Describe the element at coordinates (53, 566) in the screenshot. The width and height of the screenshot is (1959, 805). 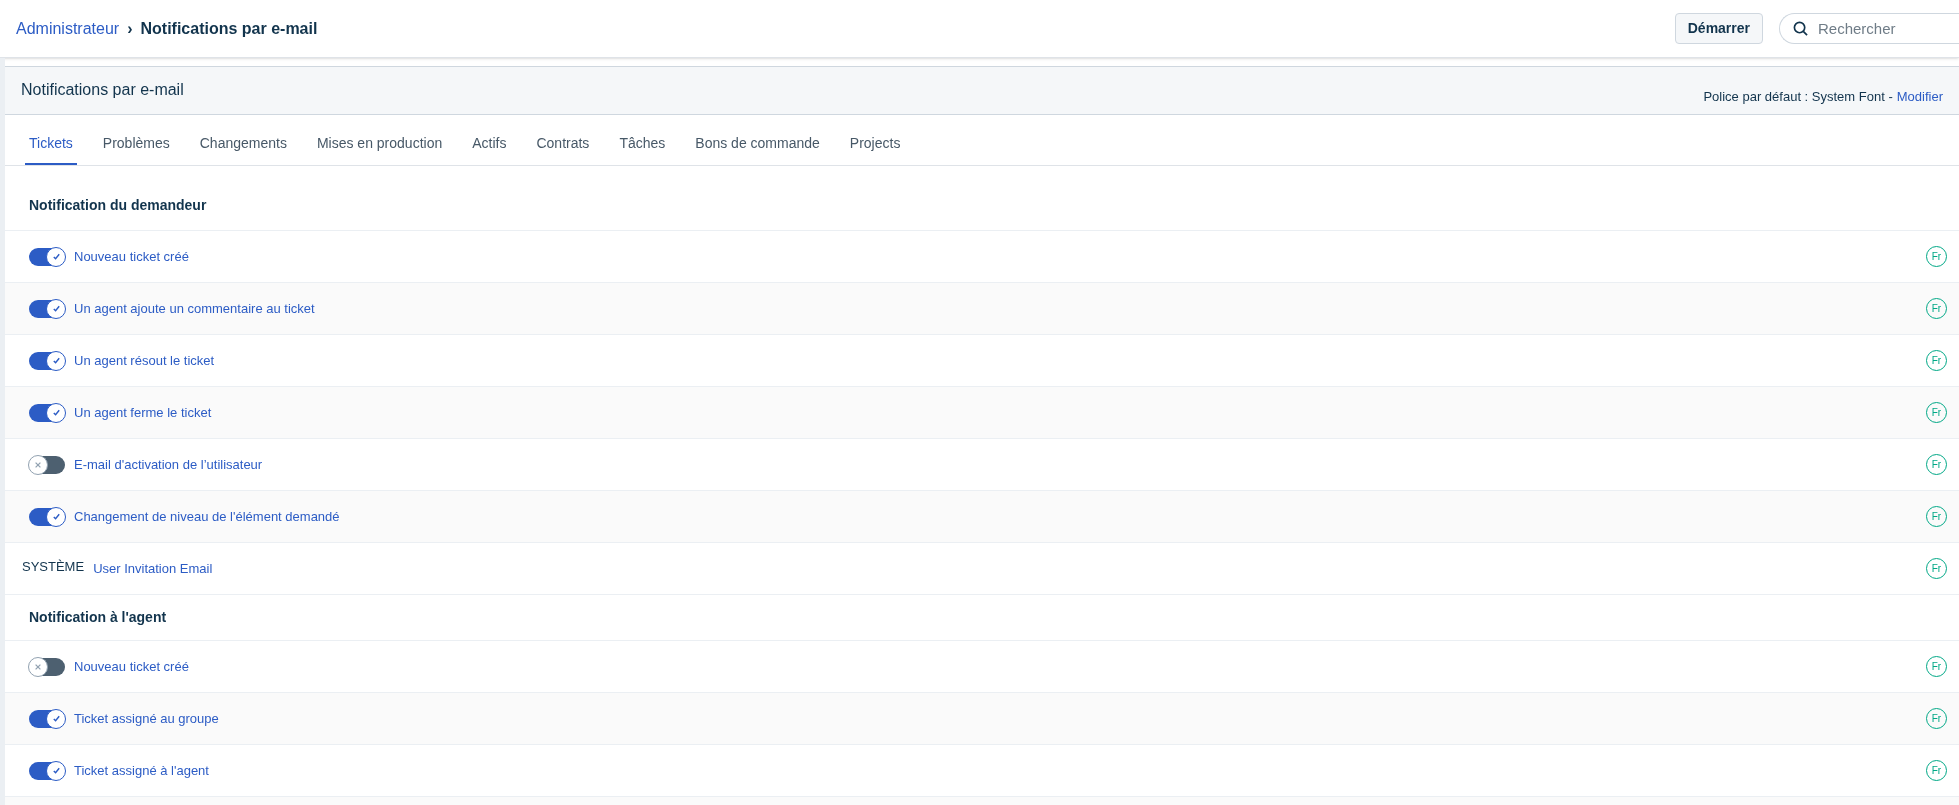
I see `system-tag: SYSTÈME` at that location.